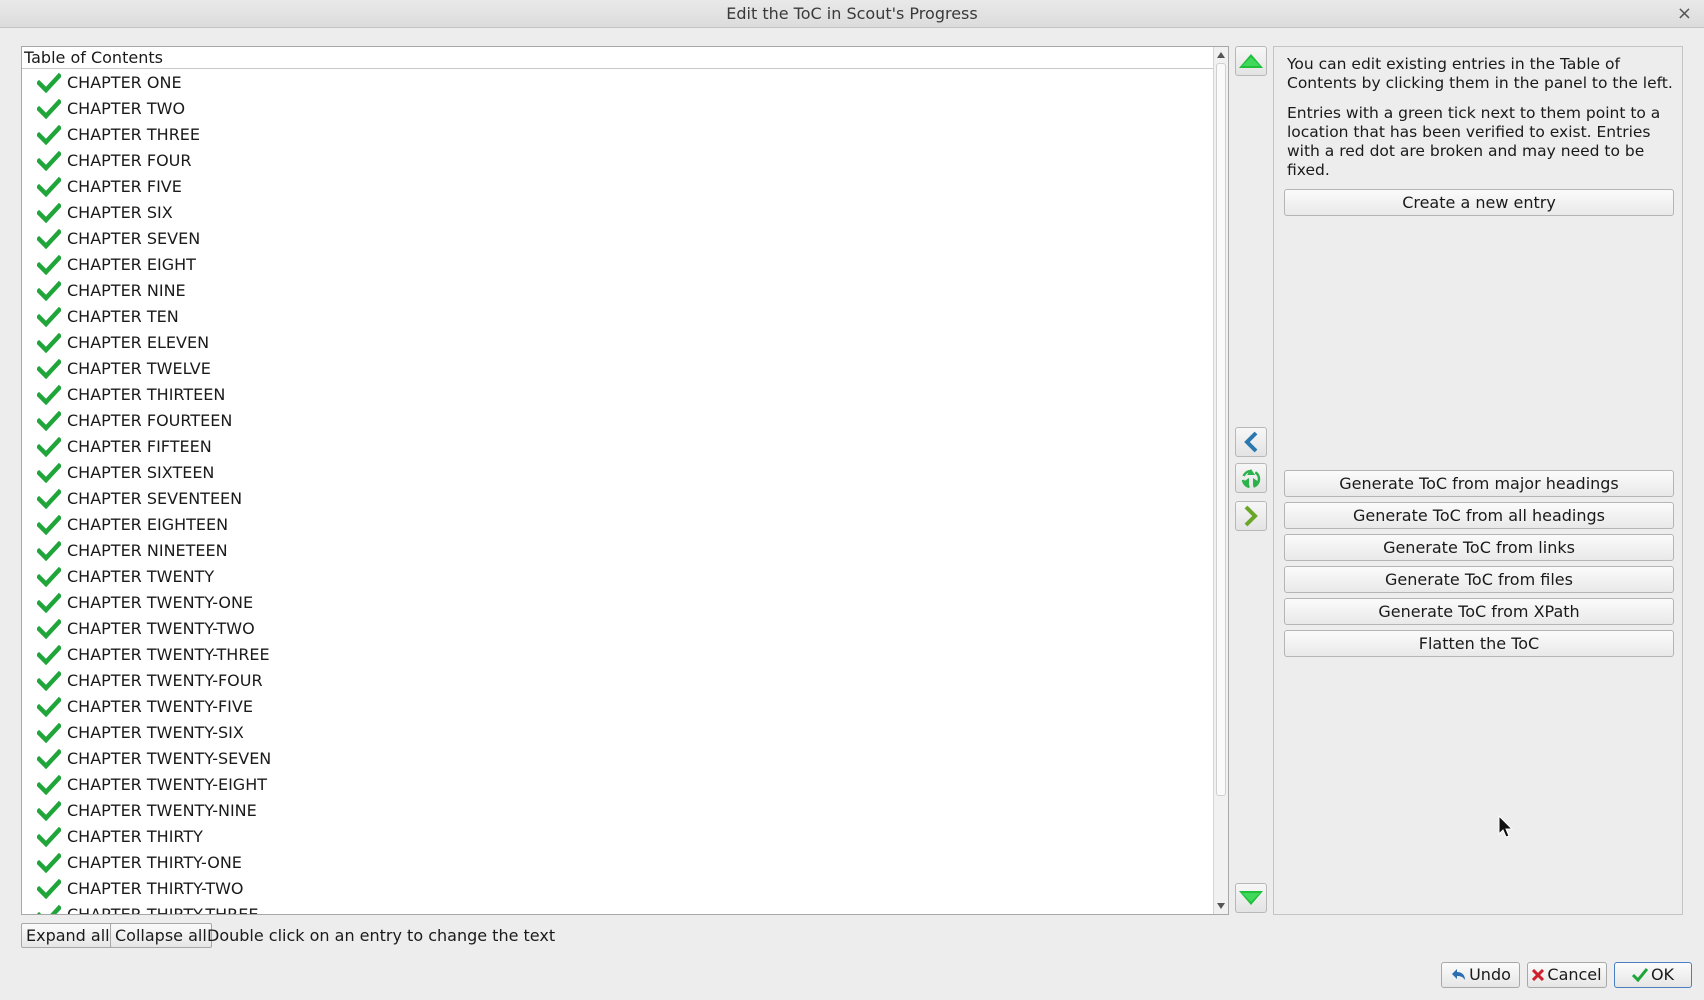  I want to click on generate-all-headings-button: Generate ToC from all headings, so click(1479, 515).